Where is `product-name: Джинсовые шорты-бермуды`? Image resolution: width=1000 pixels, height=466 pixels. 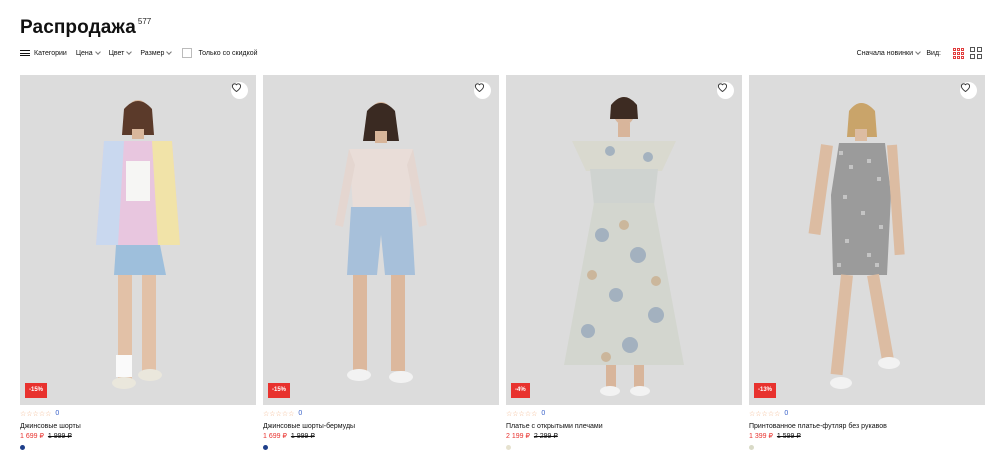
product-name: Джинсовые шорты-бермуды is located at coordinates (381, 426).